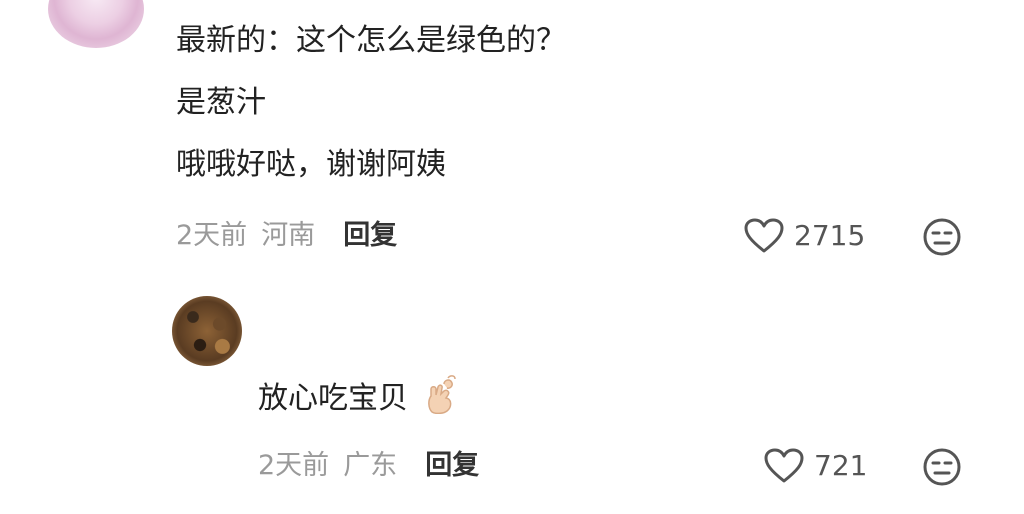 Image resolution: width=1024 pixels, height=514 pixels. I want to click on reply-avatar, so click(207, 331).